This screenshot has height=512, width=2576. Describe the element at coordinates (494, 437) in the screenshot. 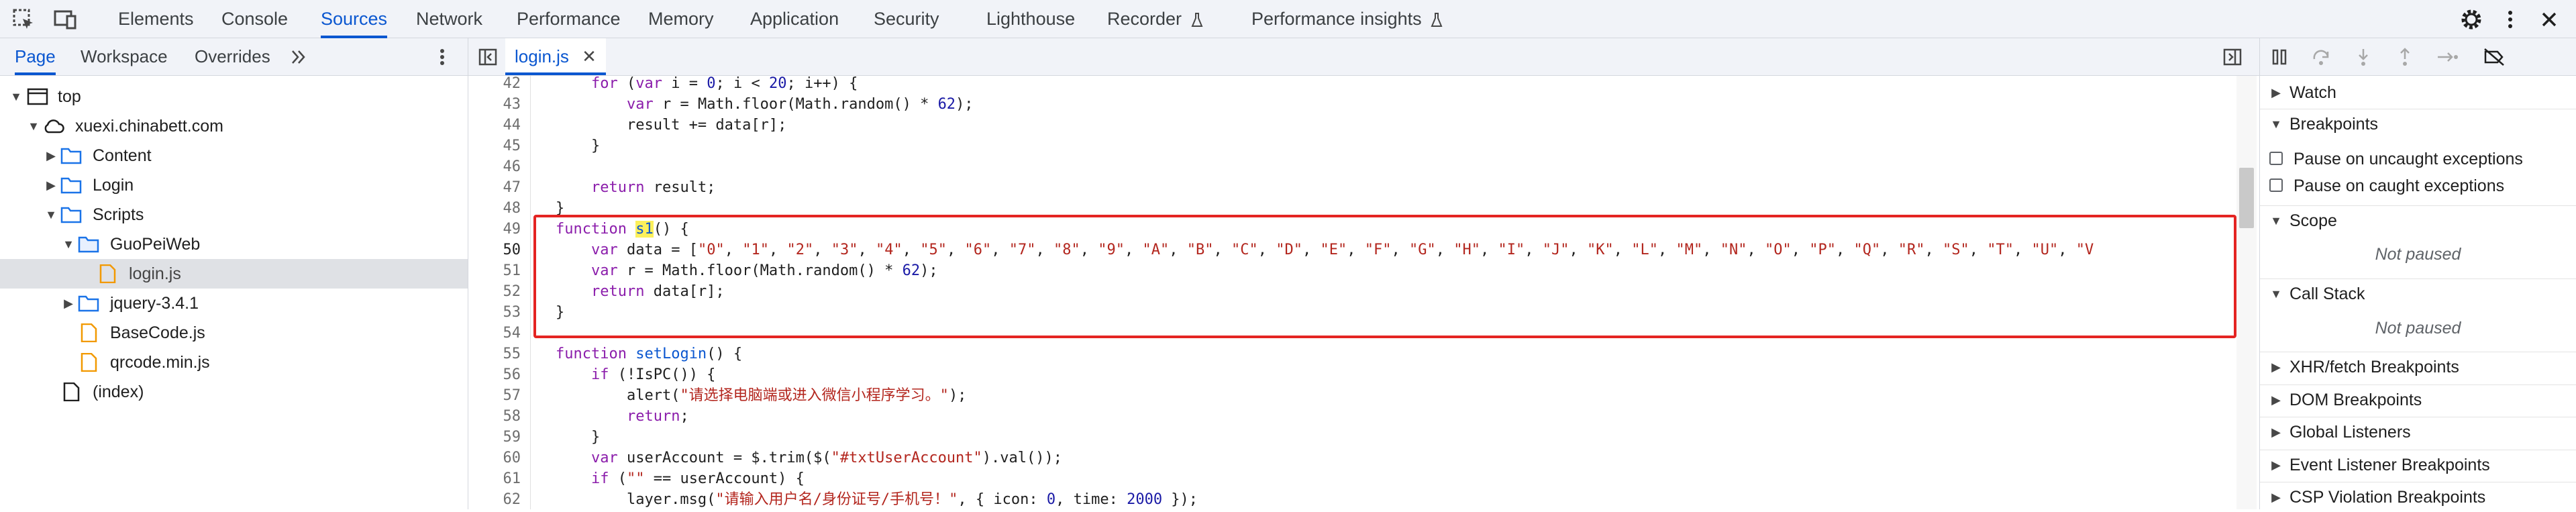

I see `line-number: 59` at that location.